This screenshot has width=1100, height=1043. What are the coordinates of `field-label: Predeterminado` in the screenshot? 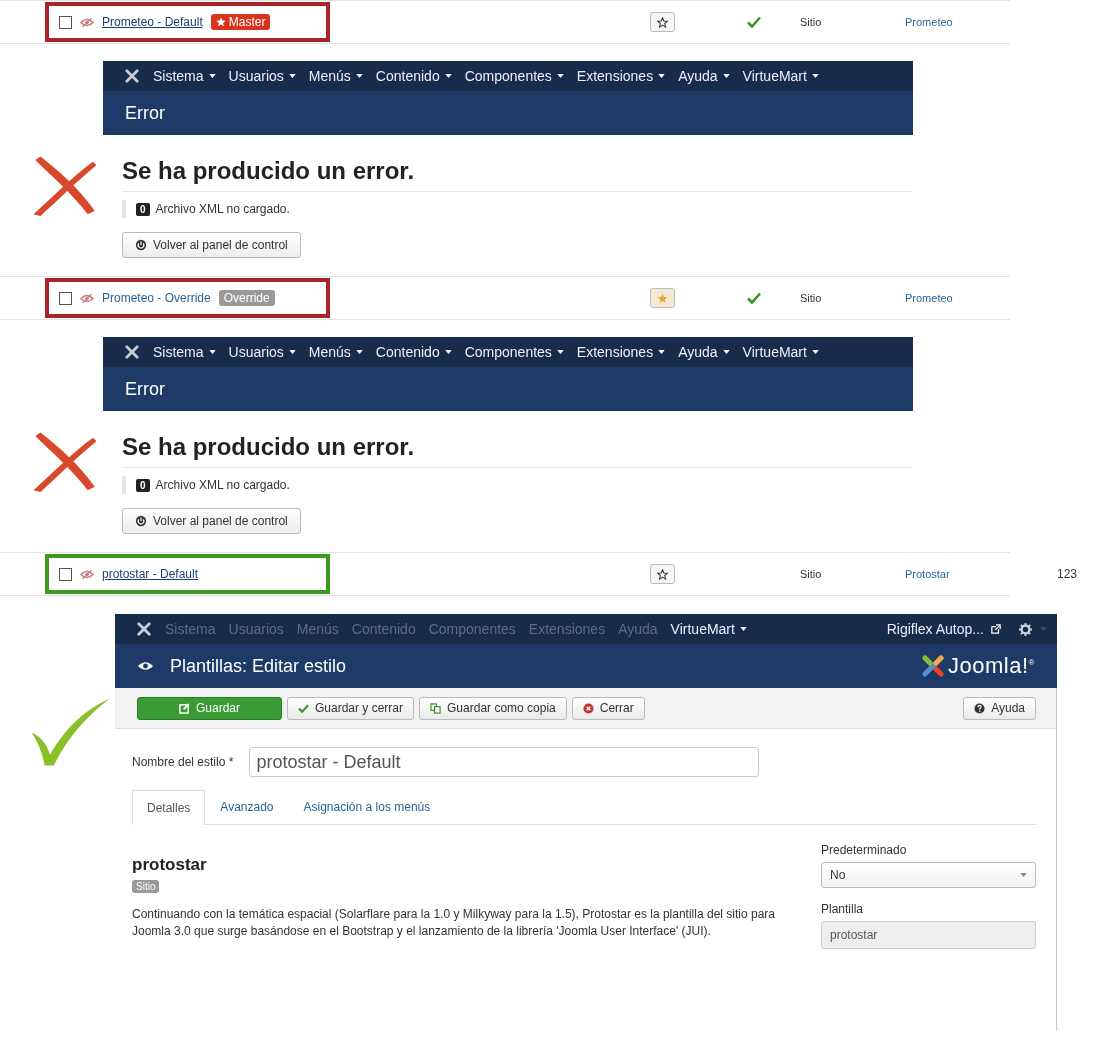 It's located at (864, 850).